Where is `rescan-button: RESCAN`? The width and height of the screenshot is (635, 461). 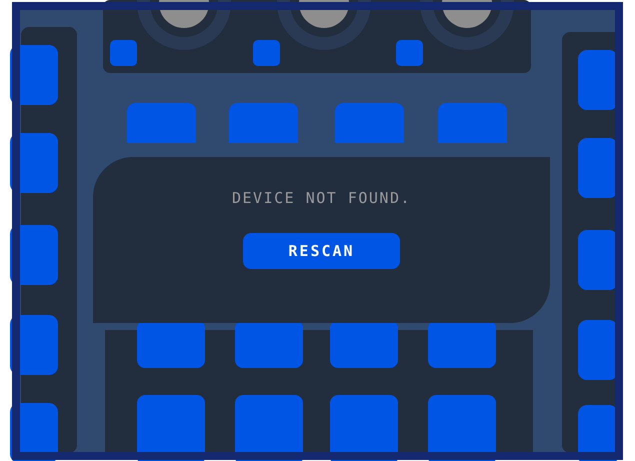 rescan-button: RESCAN is located at coordinates (321, 251).